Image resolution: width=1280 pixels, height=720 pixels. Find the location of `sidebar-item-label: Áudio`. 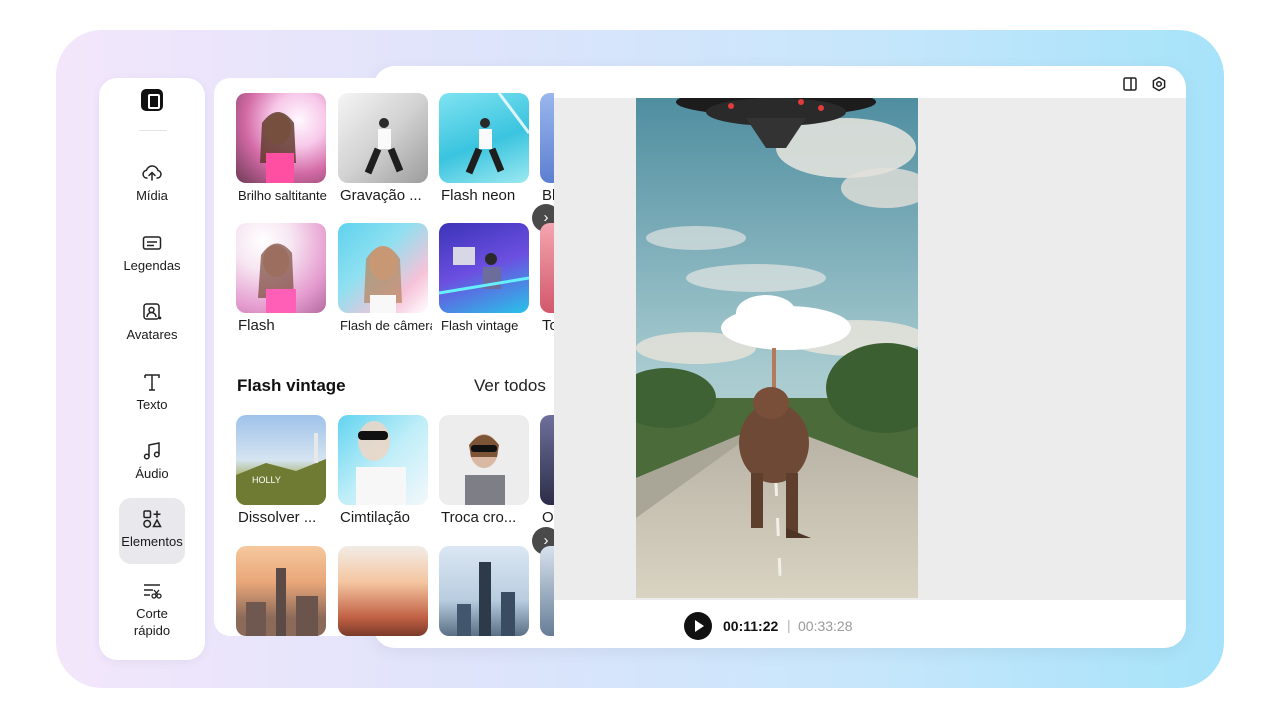

sidebar-item-label: Áudio is located at coordinates (152, 473).